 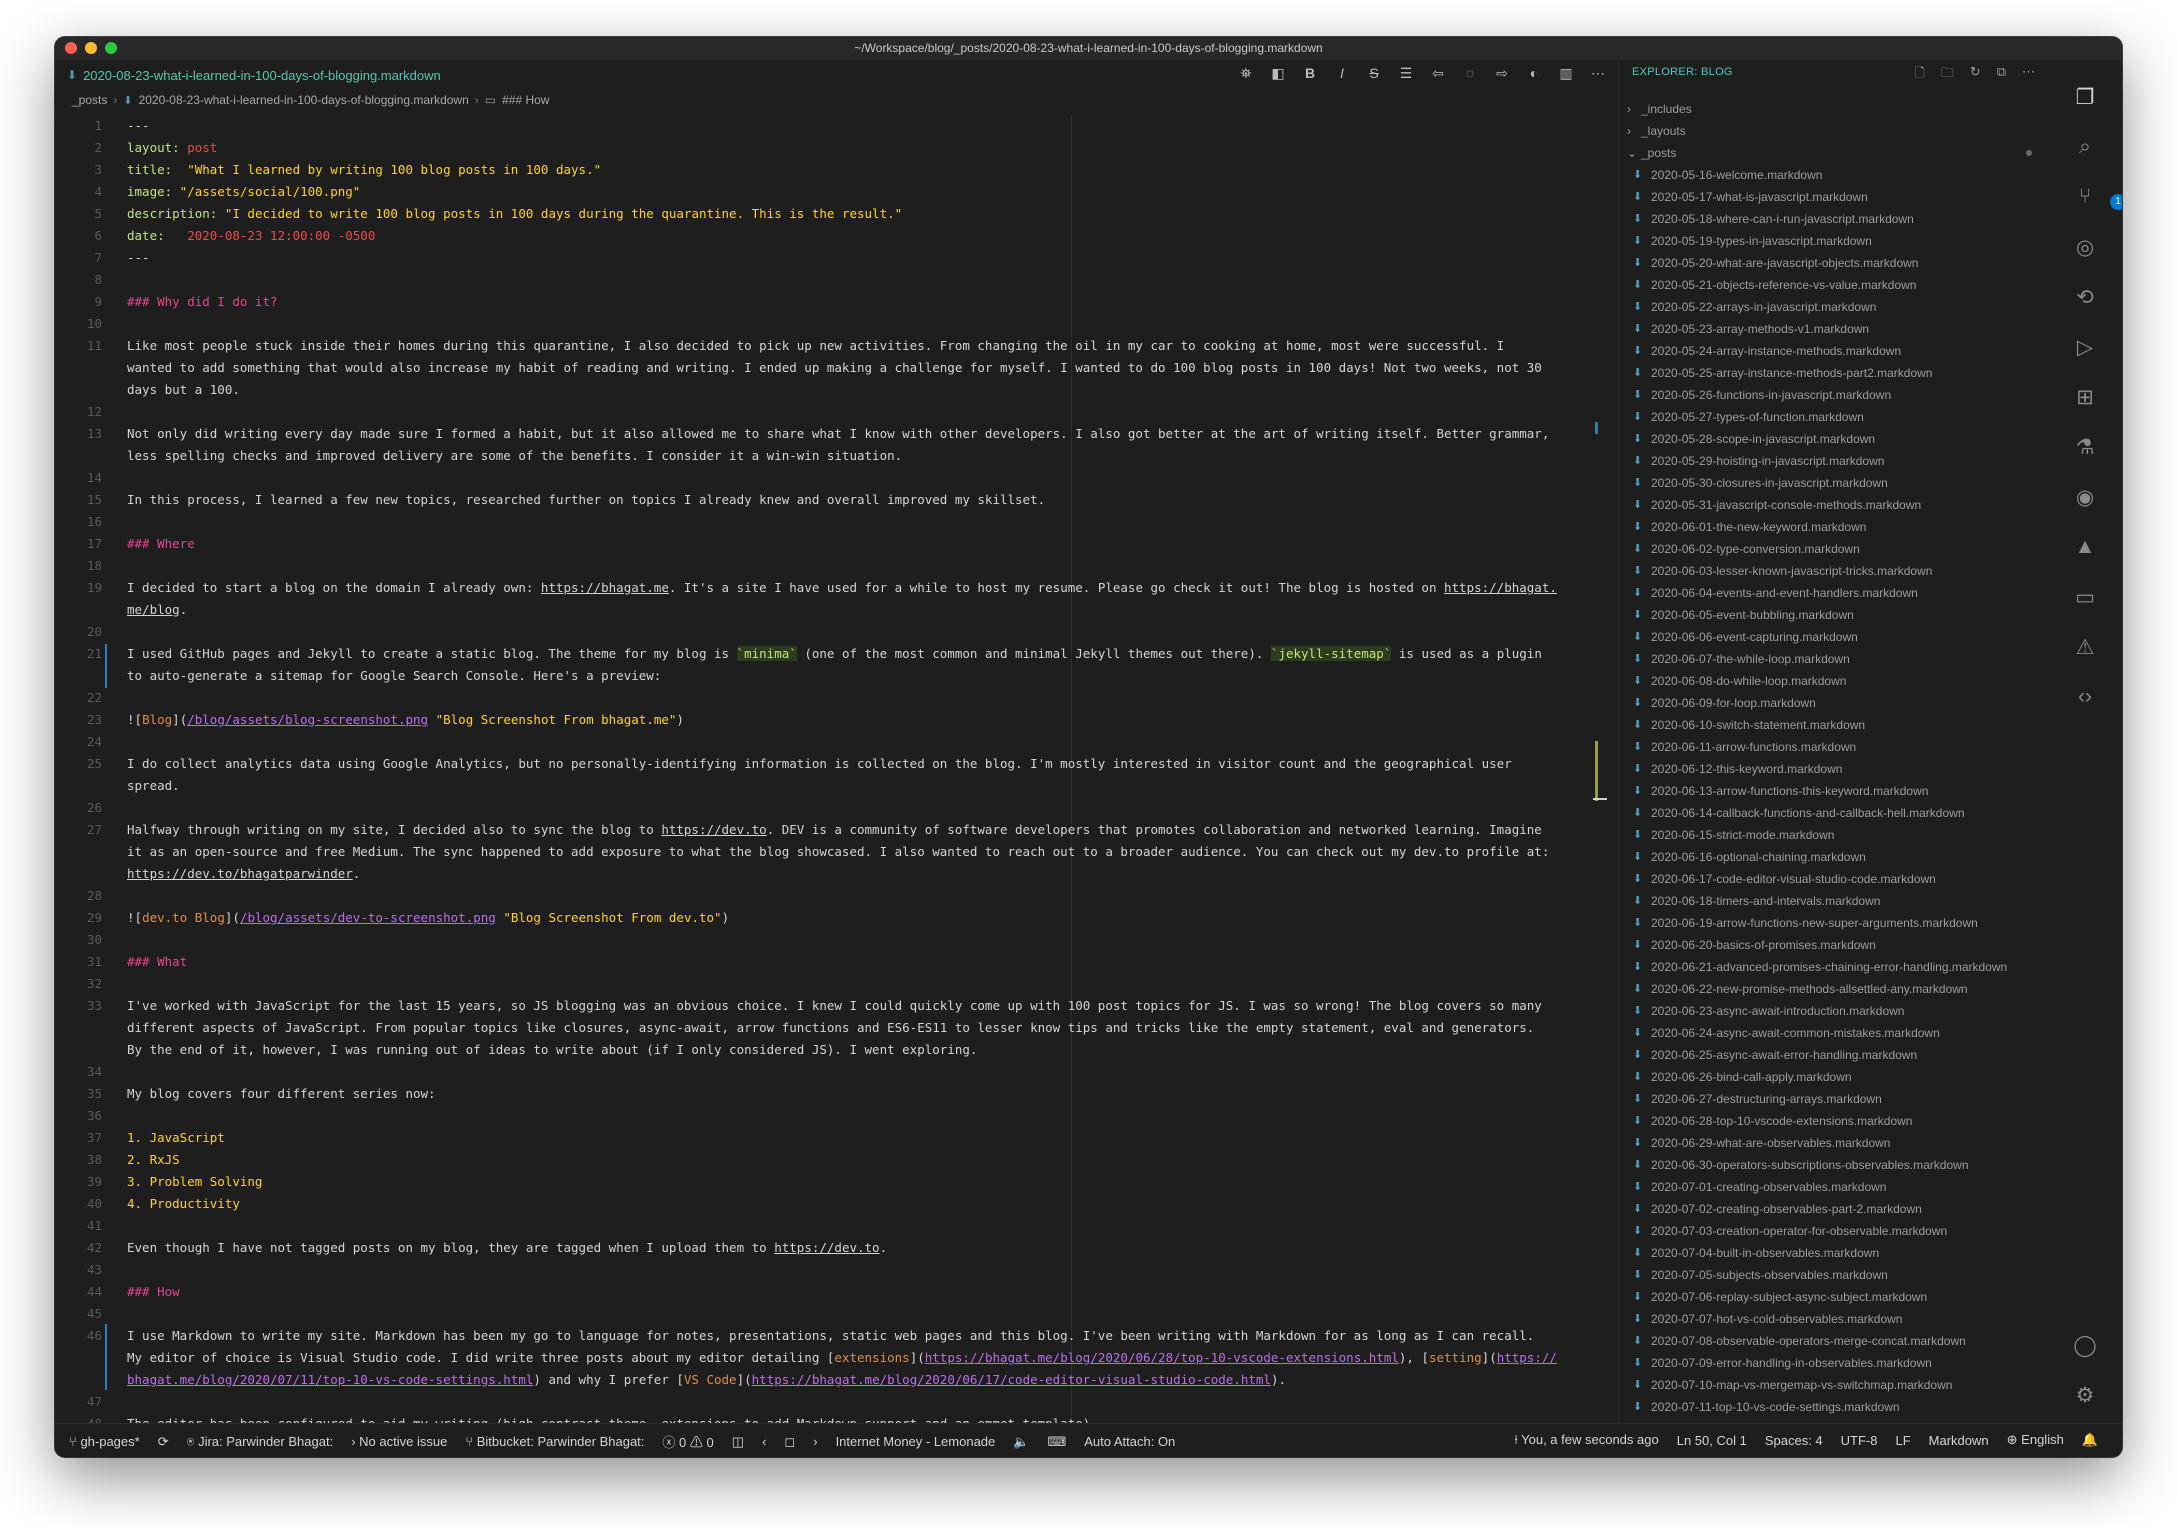 What do you see at coordinates (1834, 637) in the screenshot?
I see `tree-file: ⬇ 2020-06-06-event-capturing.markdown` at bounding box center [1834, 637].